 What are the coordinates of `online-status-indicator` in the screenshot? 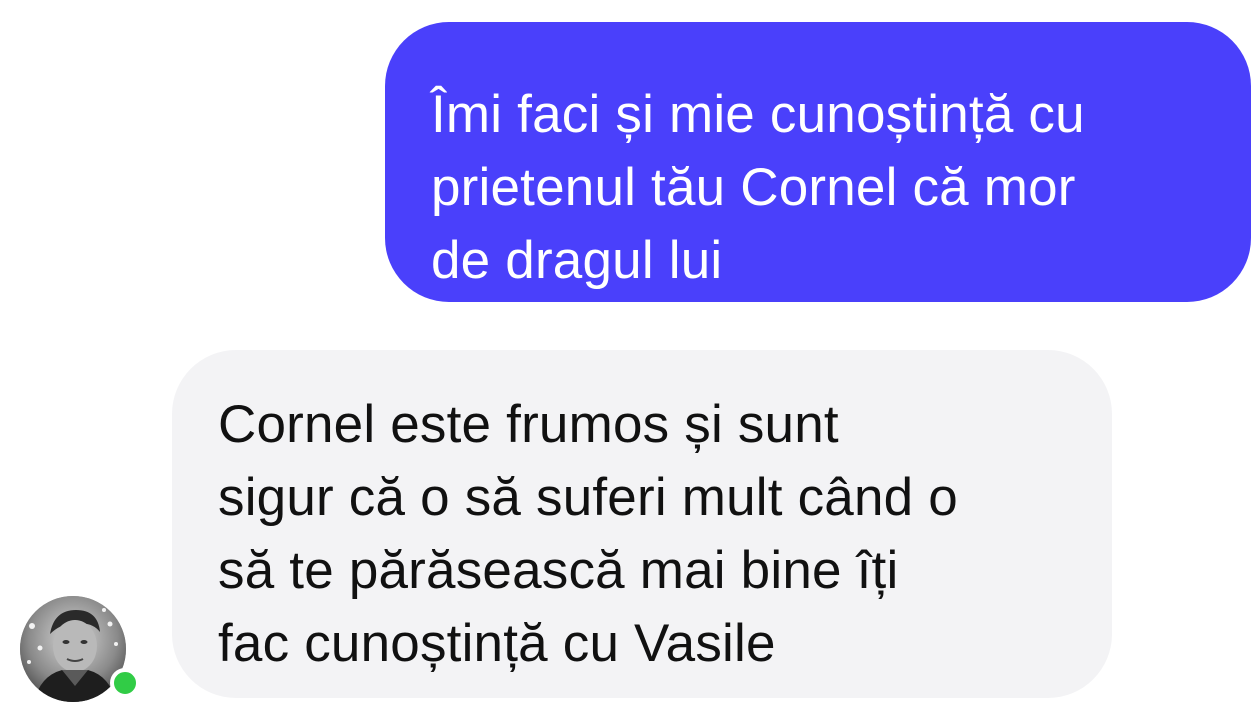 It's located at (125, 683).